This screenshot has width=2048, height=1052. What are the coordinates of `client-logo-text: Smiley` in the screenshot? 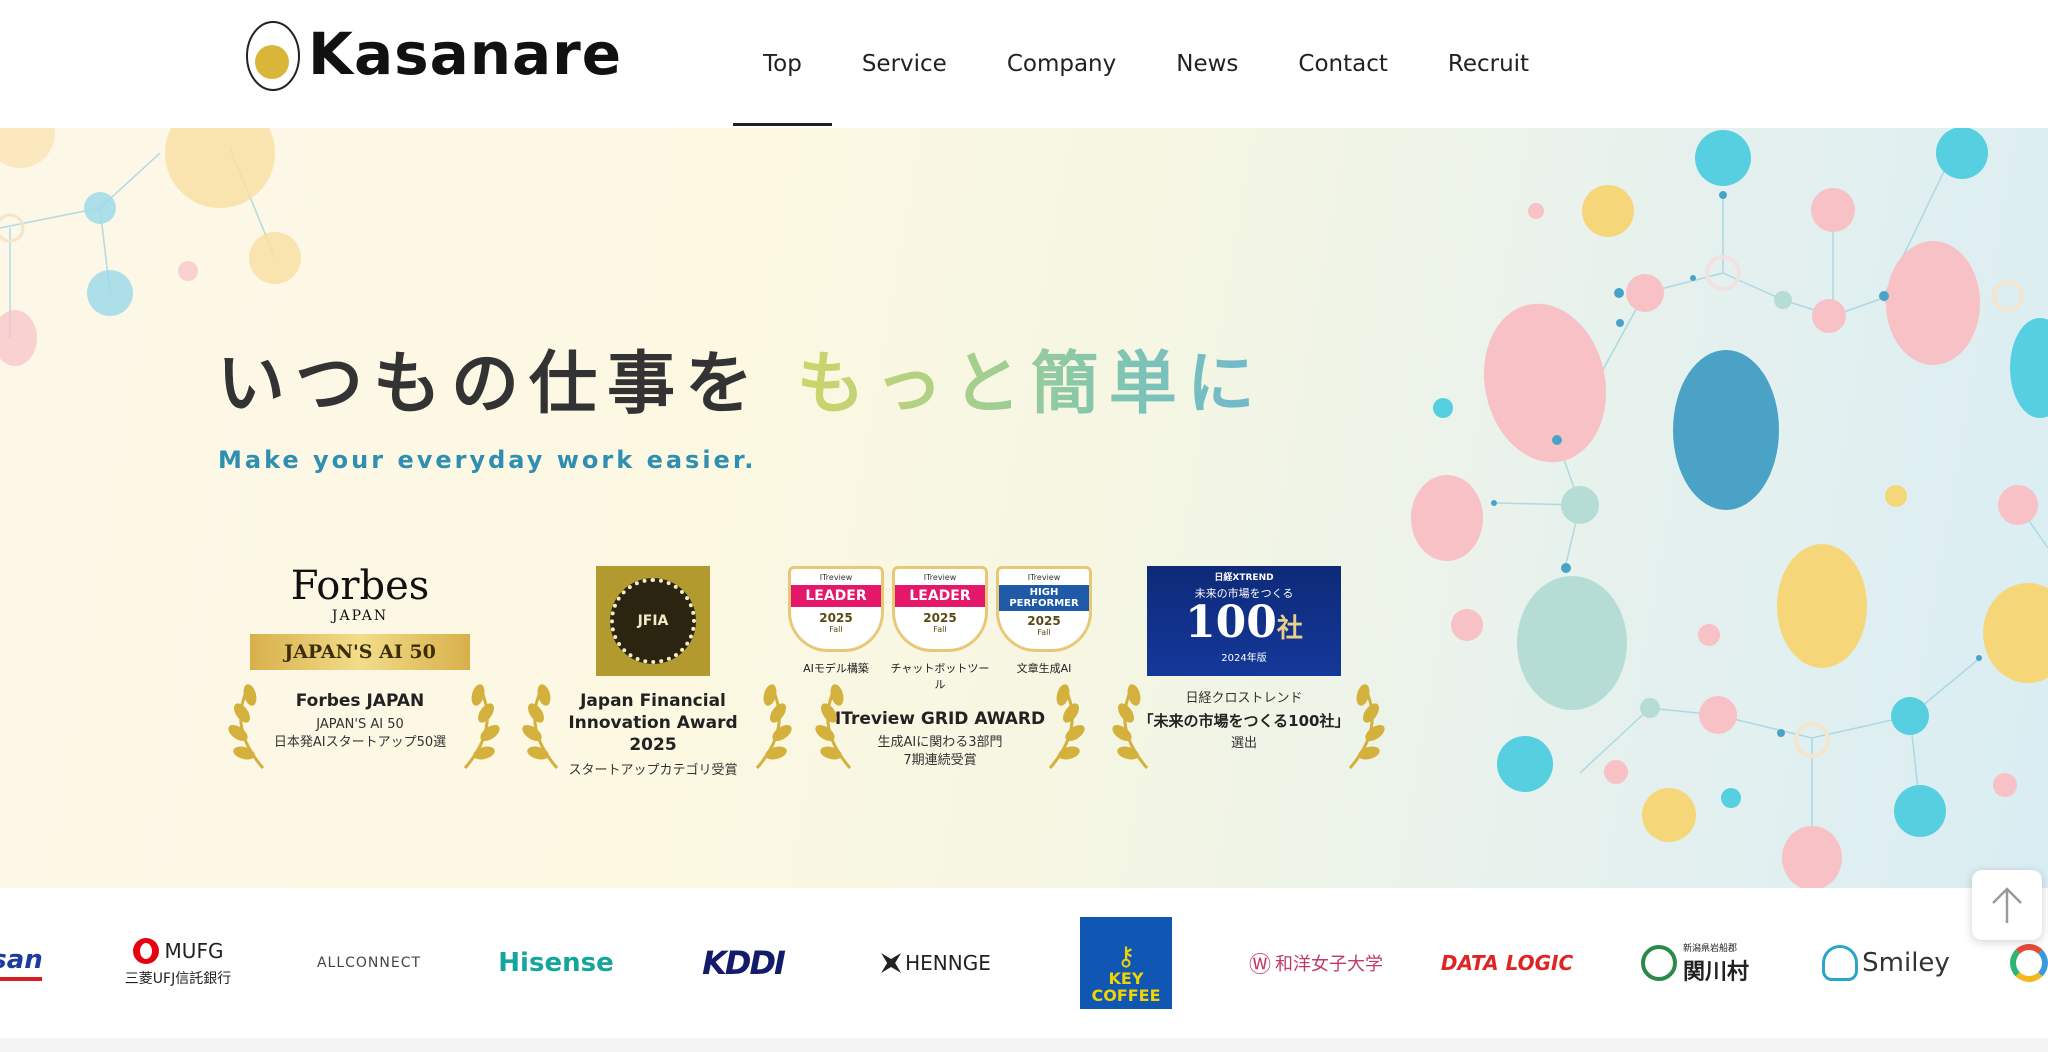 It's located at (1906, 963).